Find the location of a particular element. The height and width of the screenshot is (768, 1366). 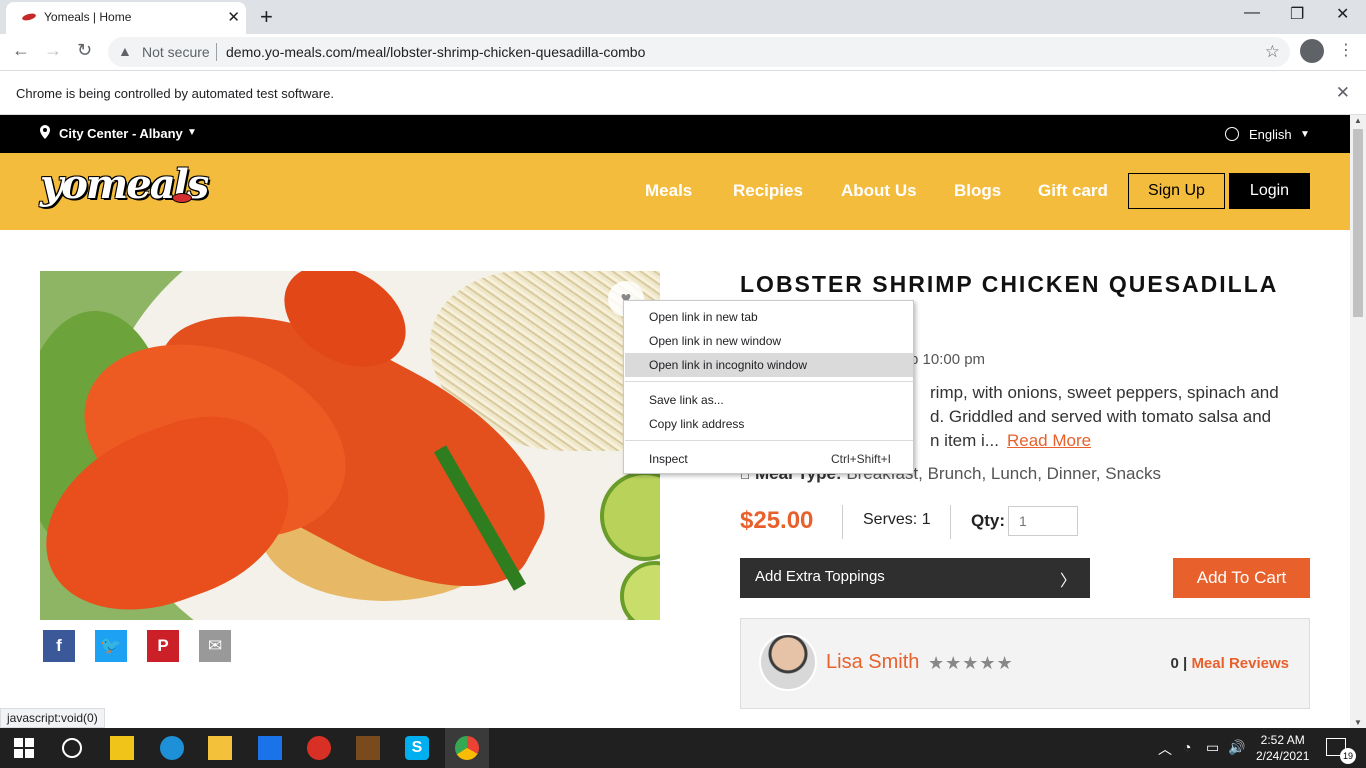

nav-about-us: About Us is located at coordinates (879, 191).